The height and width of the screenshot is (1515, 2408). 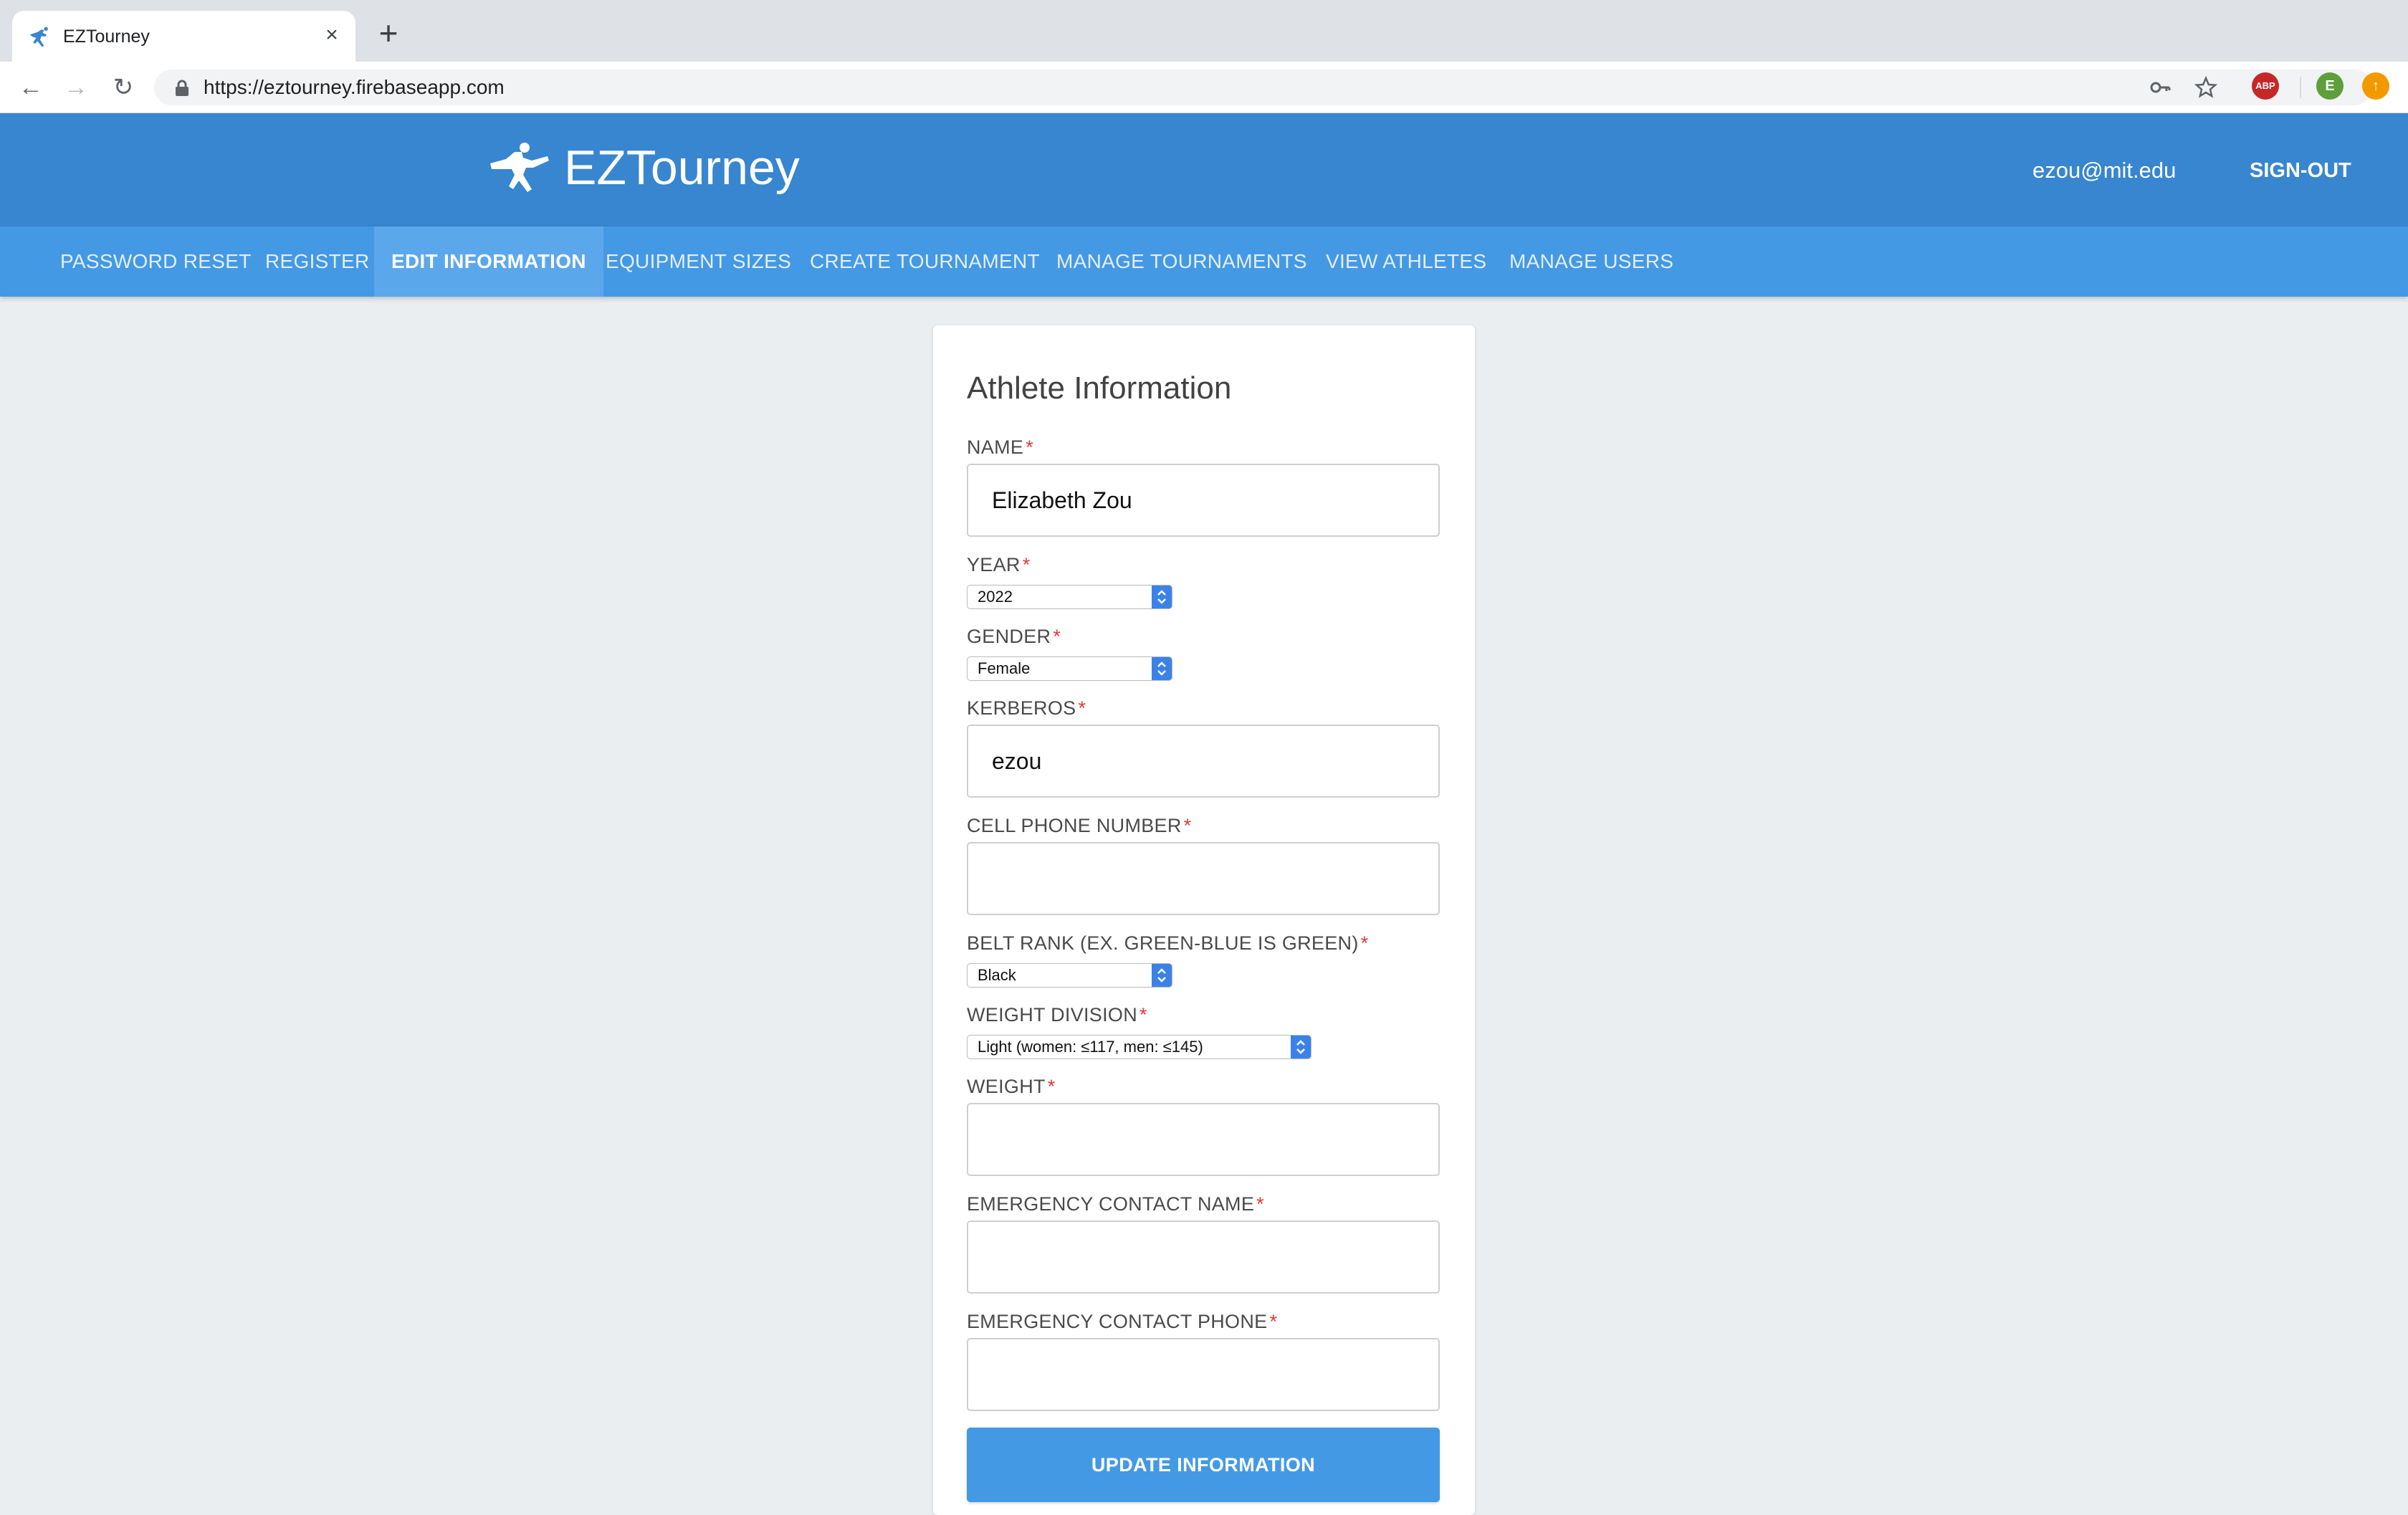 I want to click on close-tab-icon: ×, so click(x=332, y=35).